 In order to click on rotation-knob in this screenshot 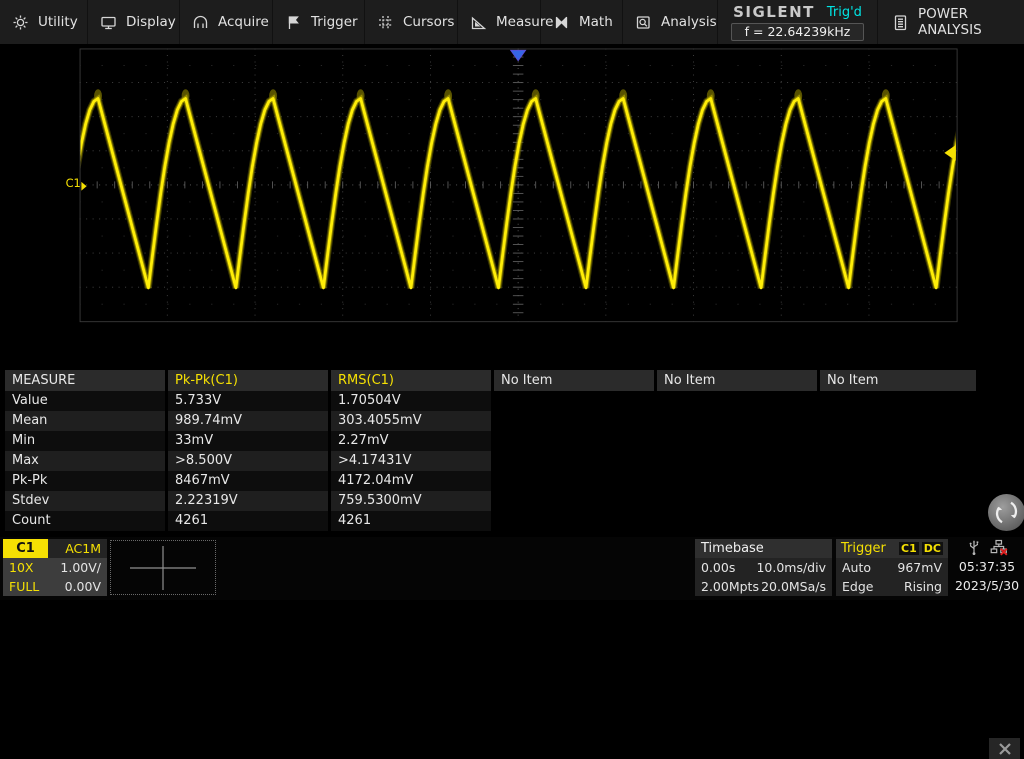, I will do `click(1006, 512)`.